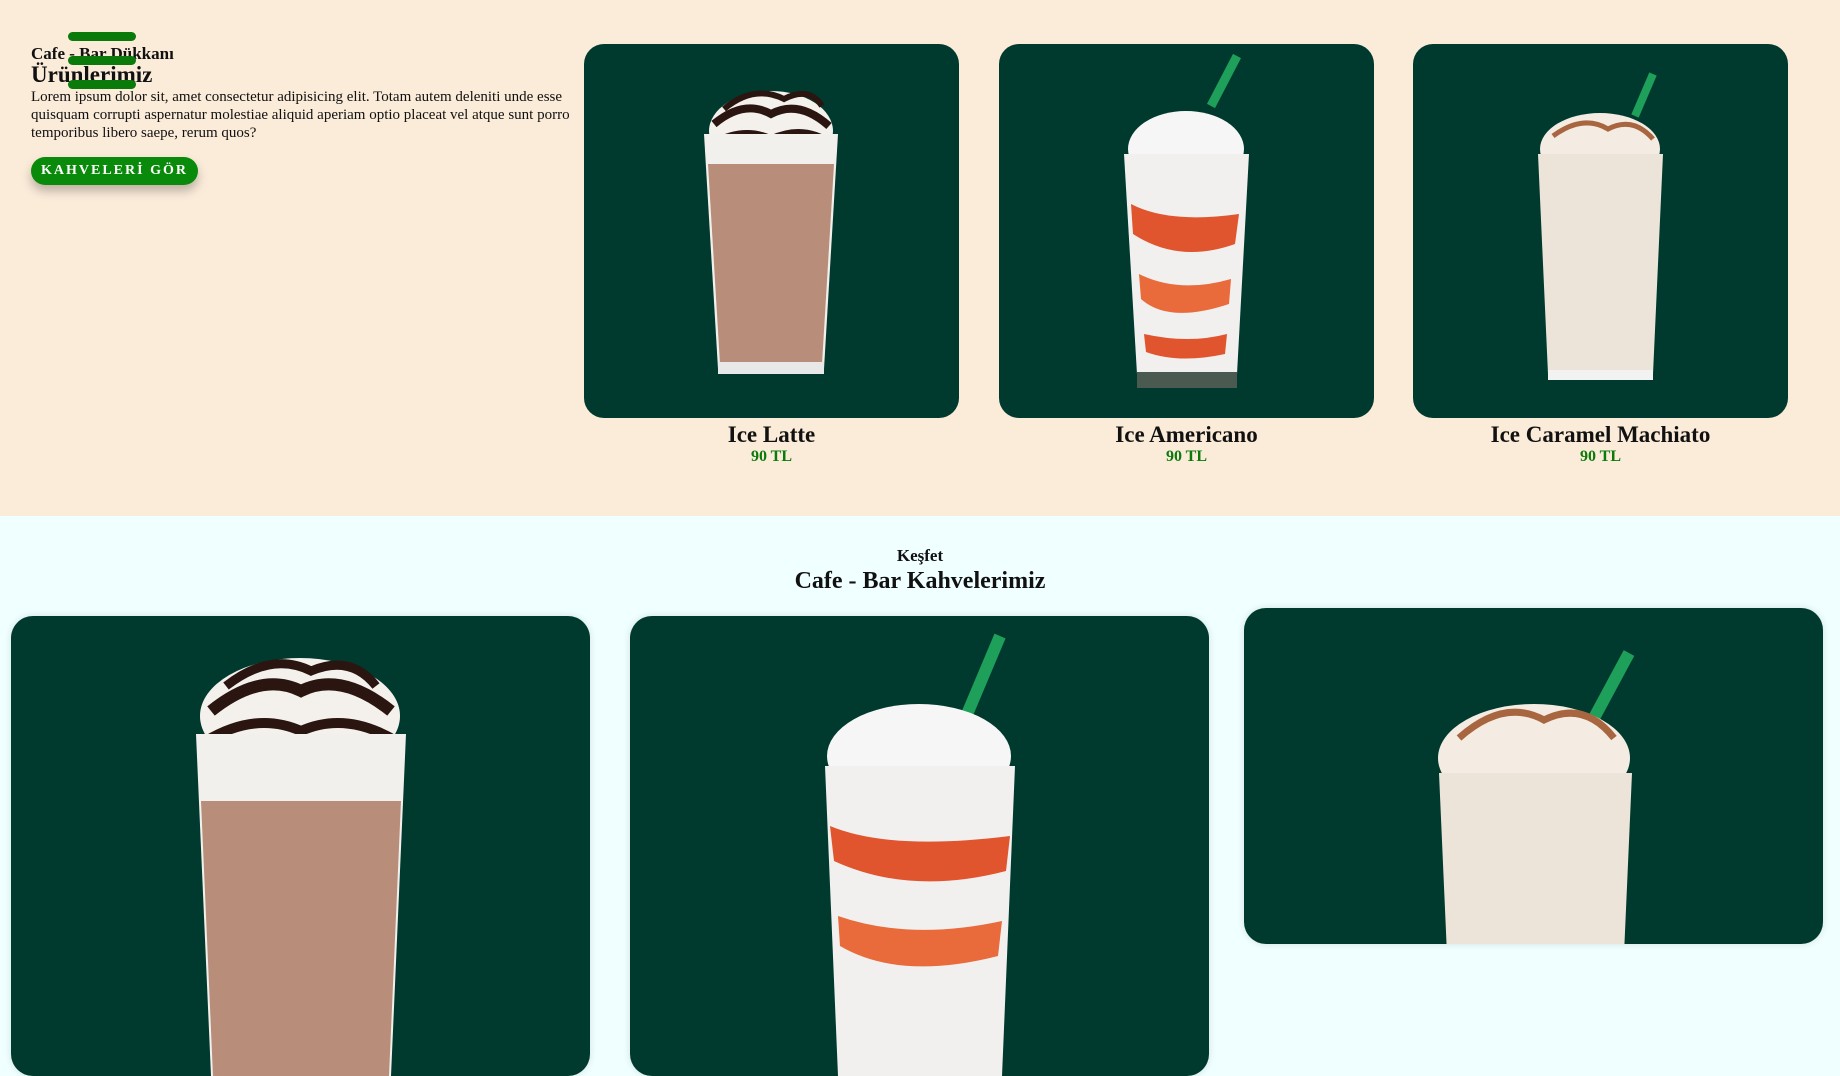  I want to click on product-image-ice-caramel-machiato, so click(1600, 231).